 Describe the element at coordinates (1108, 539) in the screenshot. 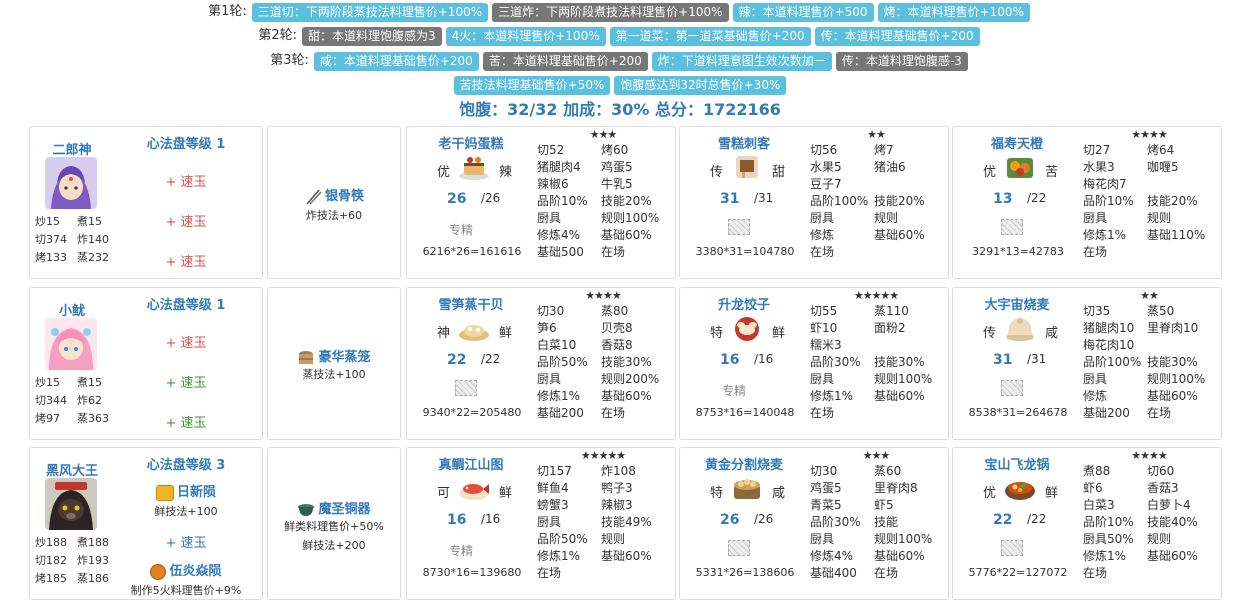

I see `detail: 厨具50%` at that location.